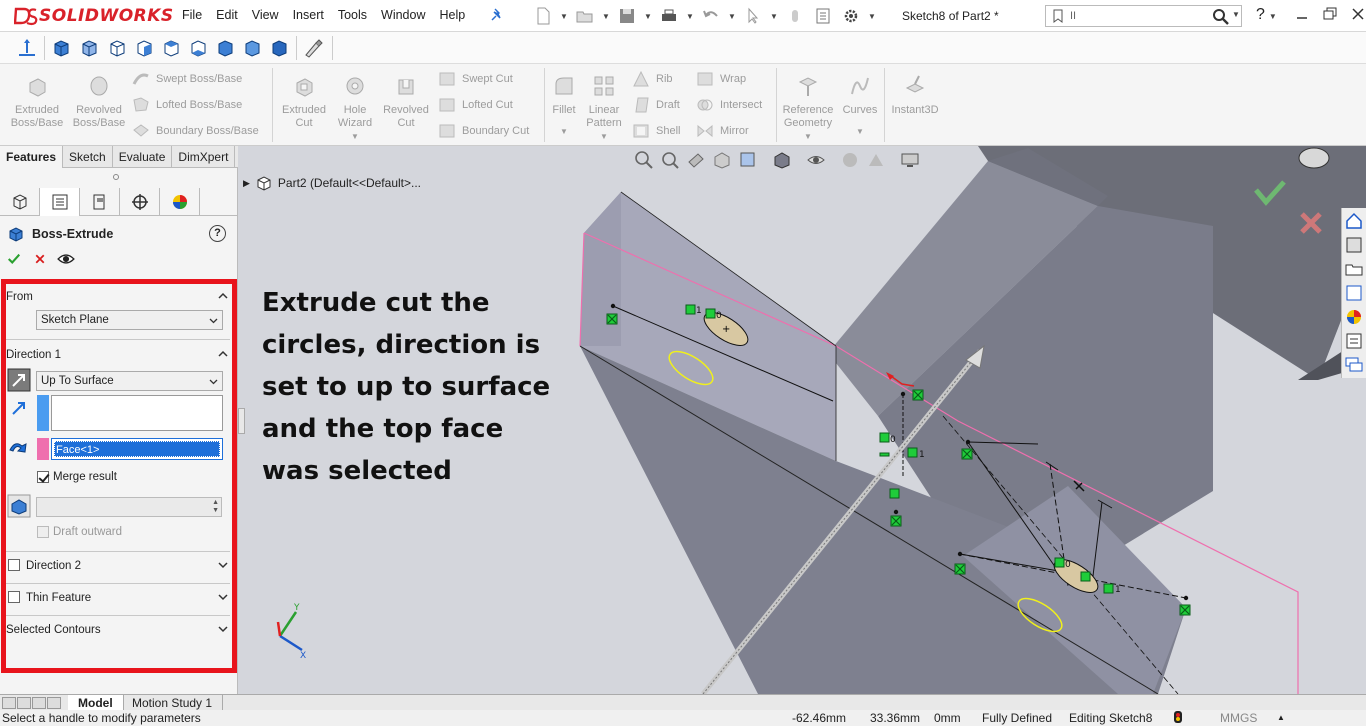  What do you see at coordinates (252, 48) in the screenshot?
I see `view-trimetric-icon` at bounding box center [252, 48].